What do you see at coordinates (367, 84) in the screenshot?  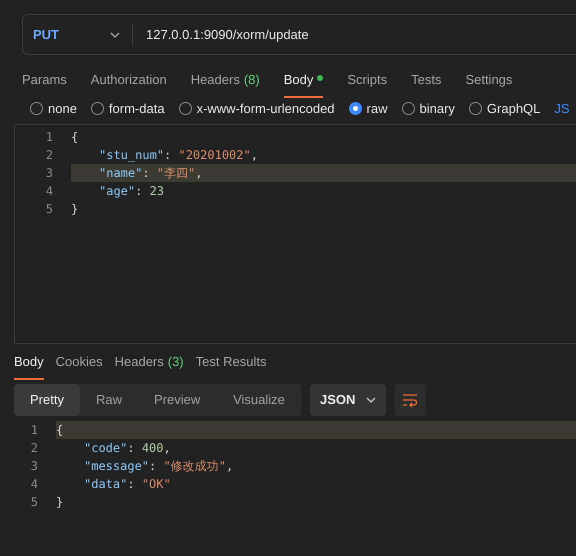 I see `request-tab: Scripts` at bounding box center [367, 84].